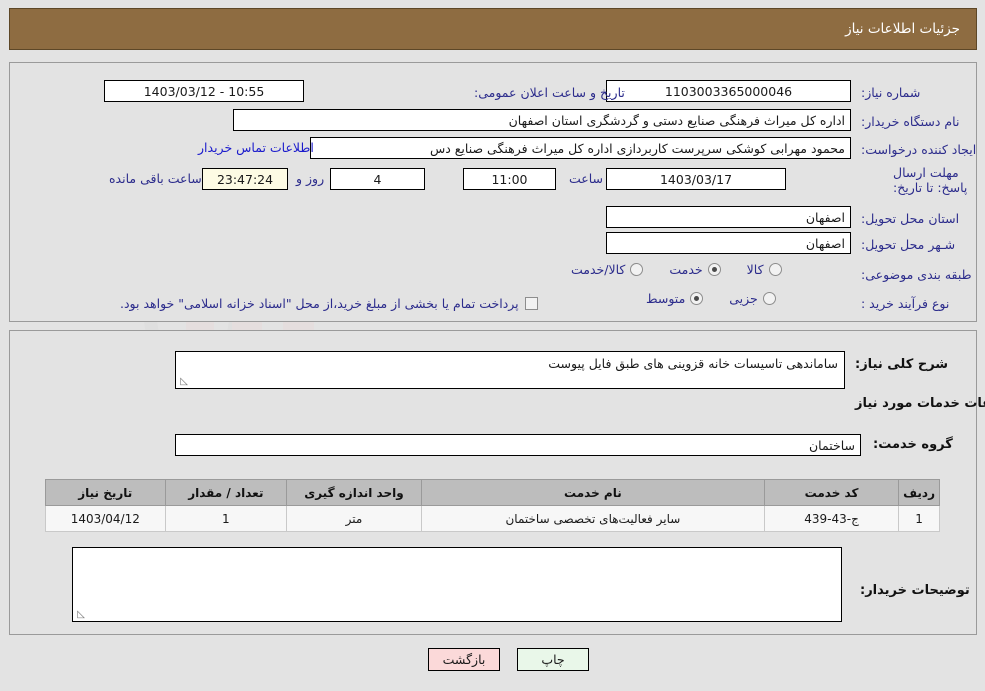  What do you see at coordinates (755, 269) in the screenshot?
I see `radio-kala-label: کالا` at bounding box center [755, 269].